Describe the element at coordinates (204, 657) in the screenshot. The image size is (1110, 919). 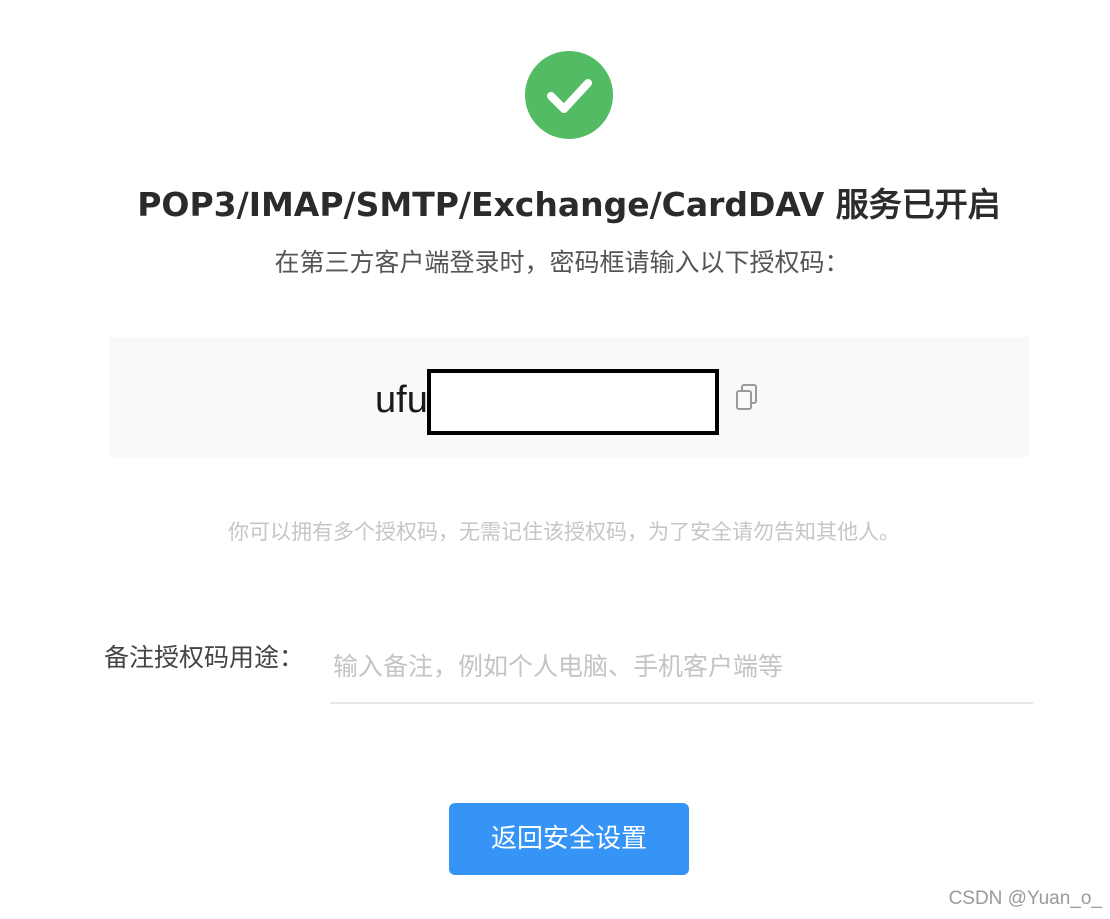
I see `note-label: 备注授权码用途：` at that location.